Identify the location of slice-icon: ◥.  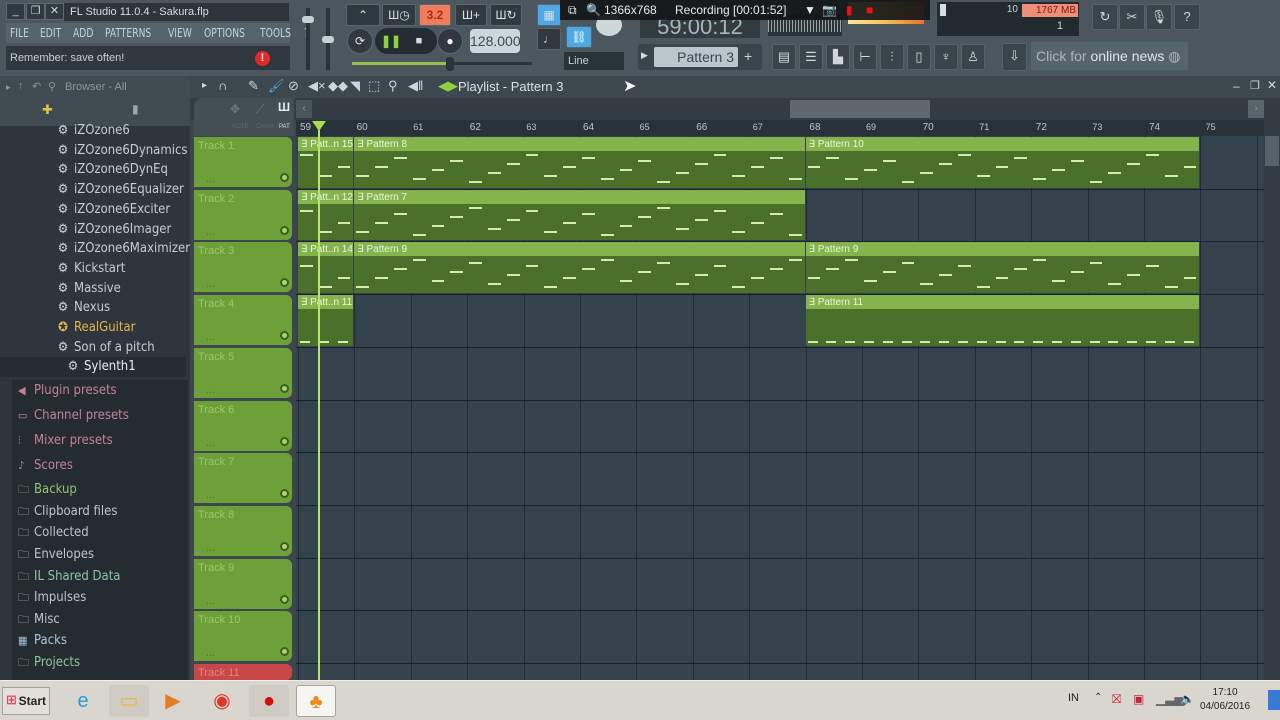
(355, 86).